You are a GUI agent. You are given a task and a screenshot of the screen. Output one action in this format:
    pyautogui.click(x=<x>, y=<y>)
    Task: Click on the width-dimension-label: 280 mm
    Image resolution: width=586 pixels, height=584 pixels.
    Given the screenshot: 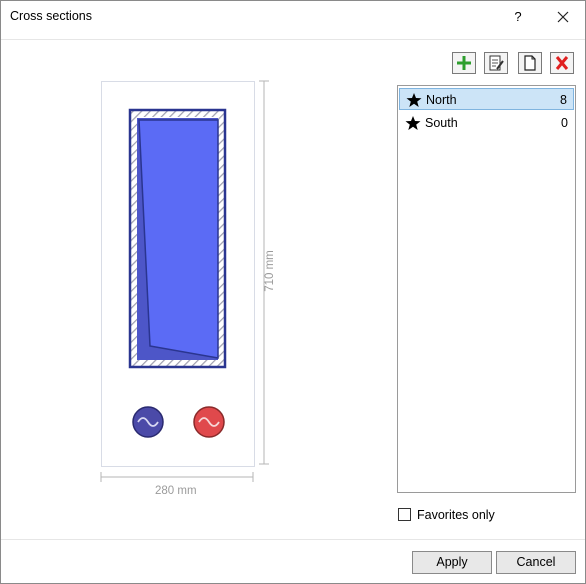 What is the action you would take?
    pyautogui.click(x=176, y=491)
    